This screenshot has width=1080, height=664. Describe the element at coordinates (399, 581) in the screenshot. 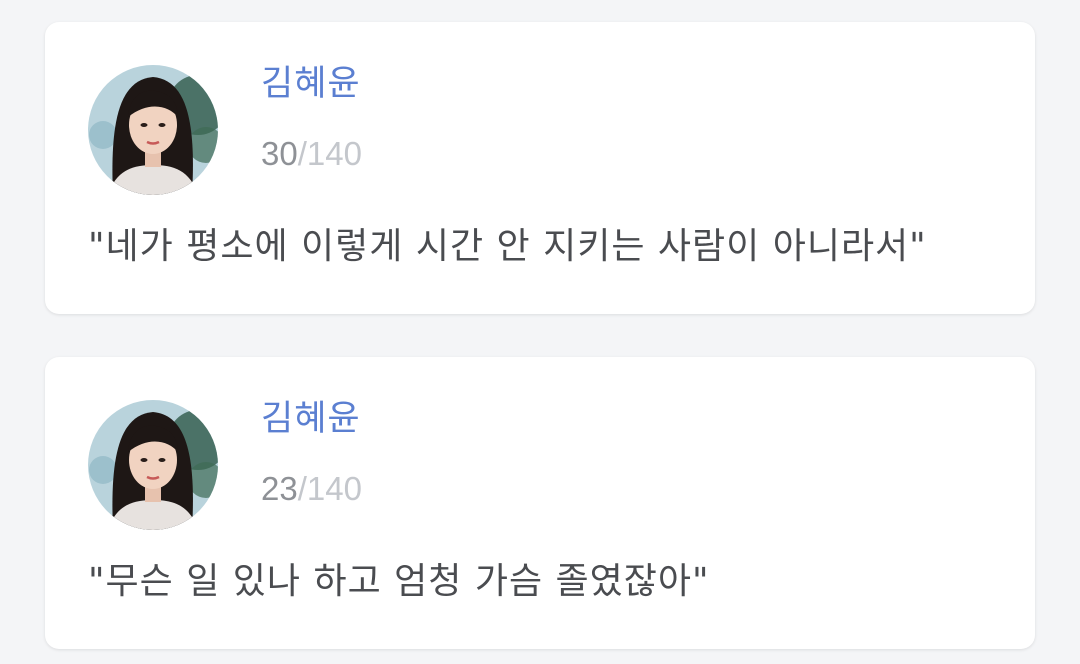

I see `quote-text: "무슨 일 있나 하고 엄청 가슴 졸였잖아"` at that location.